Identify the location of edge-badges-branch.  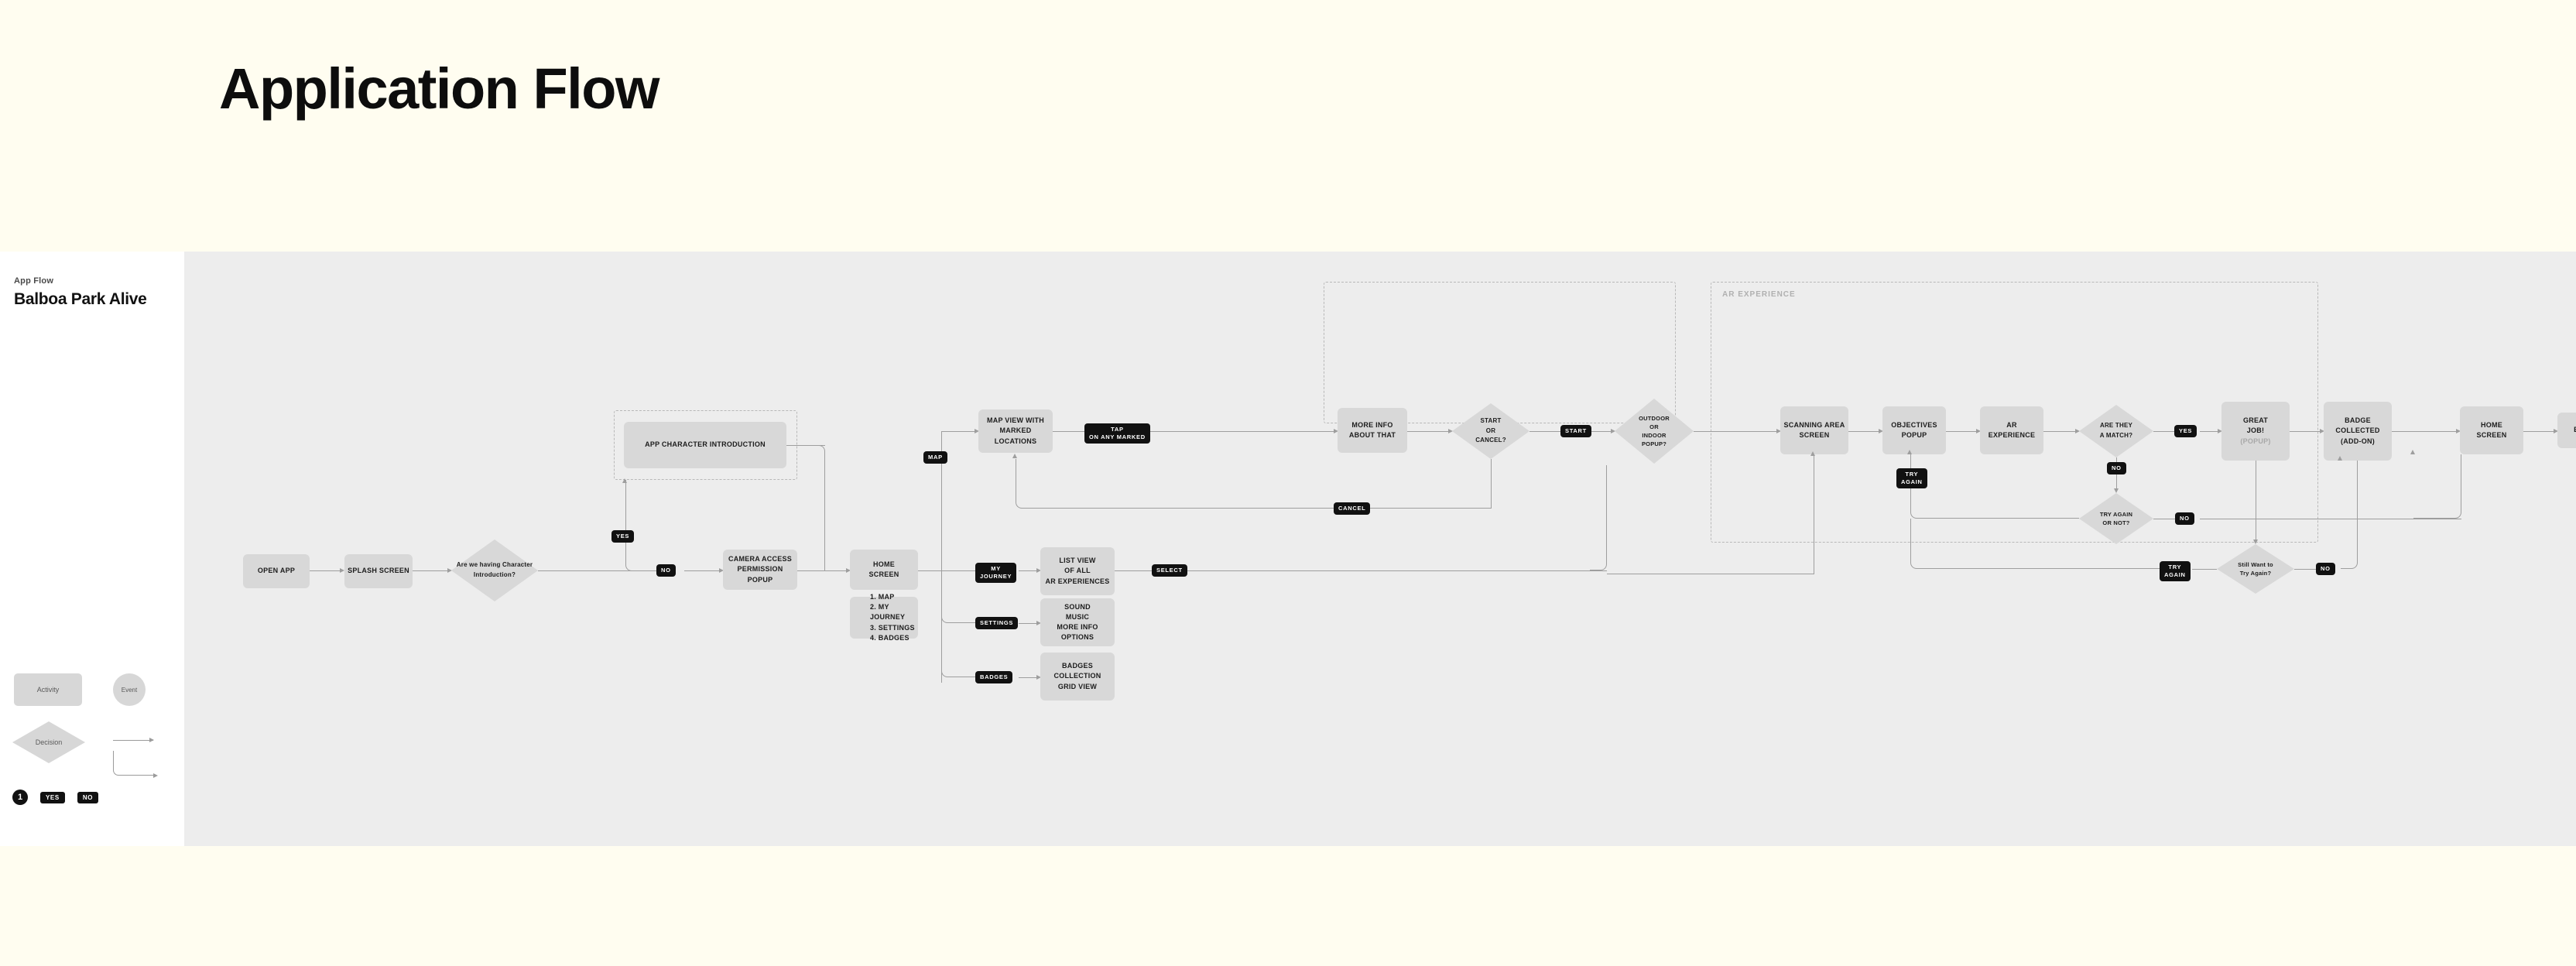
(960, 623).